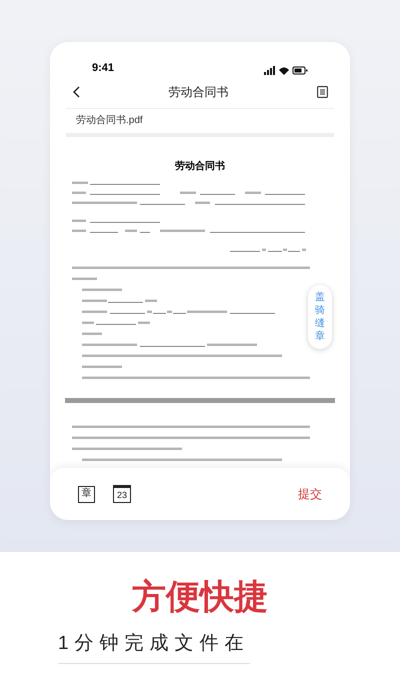  What do you see at coordinates (103, 68) in the screenshot?
I see `status-time: 9:41` at bounding box center [103, 68].